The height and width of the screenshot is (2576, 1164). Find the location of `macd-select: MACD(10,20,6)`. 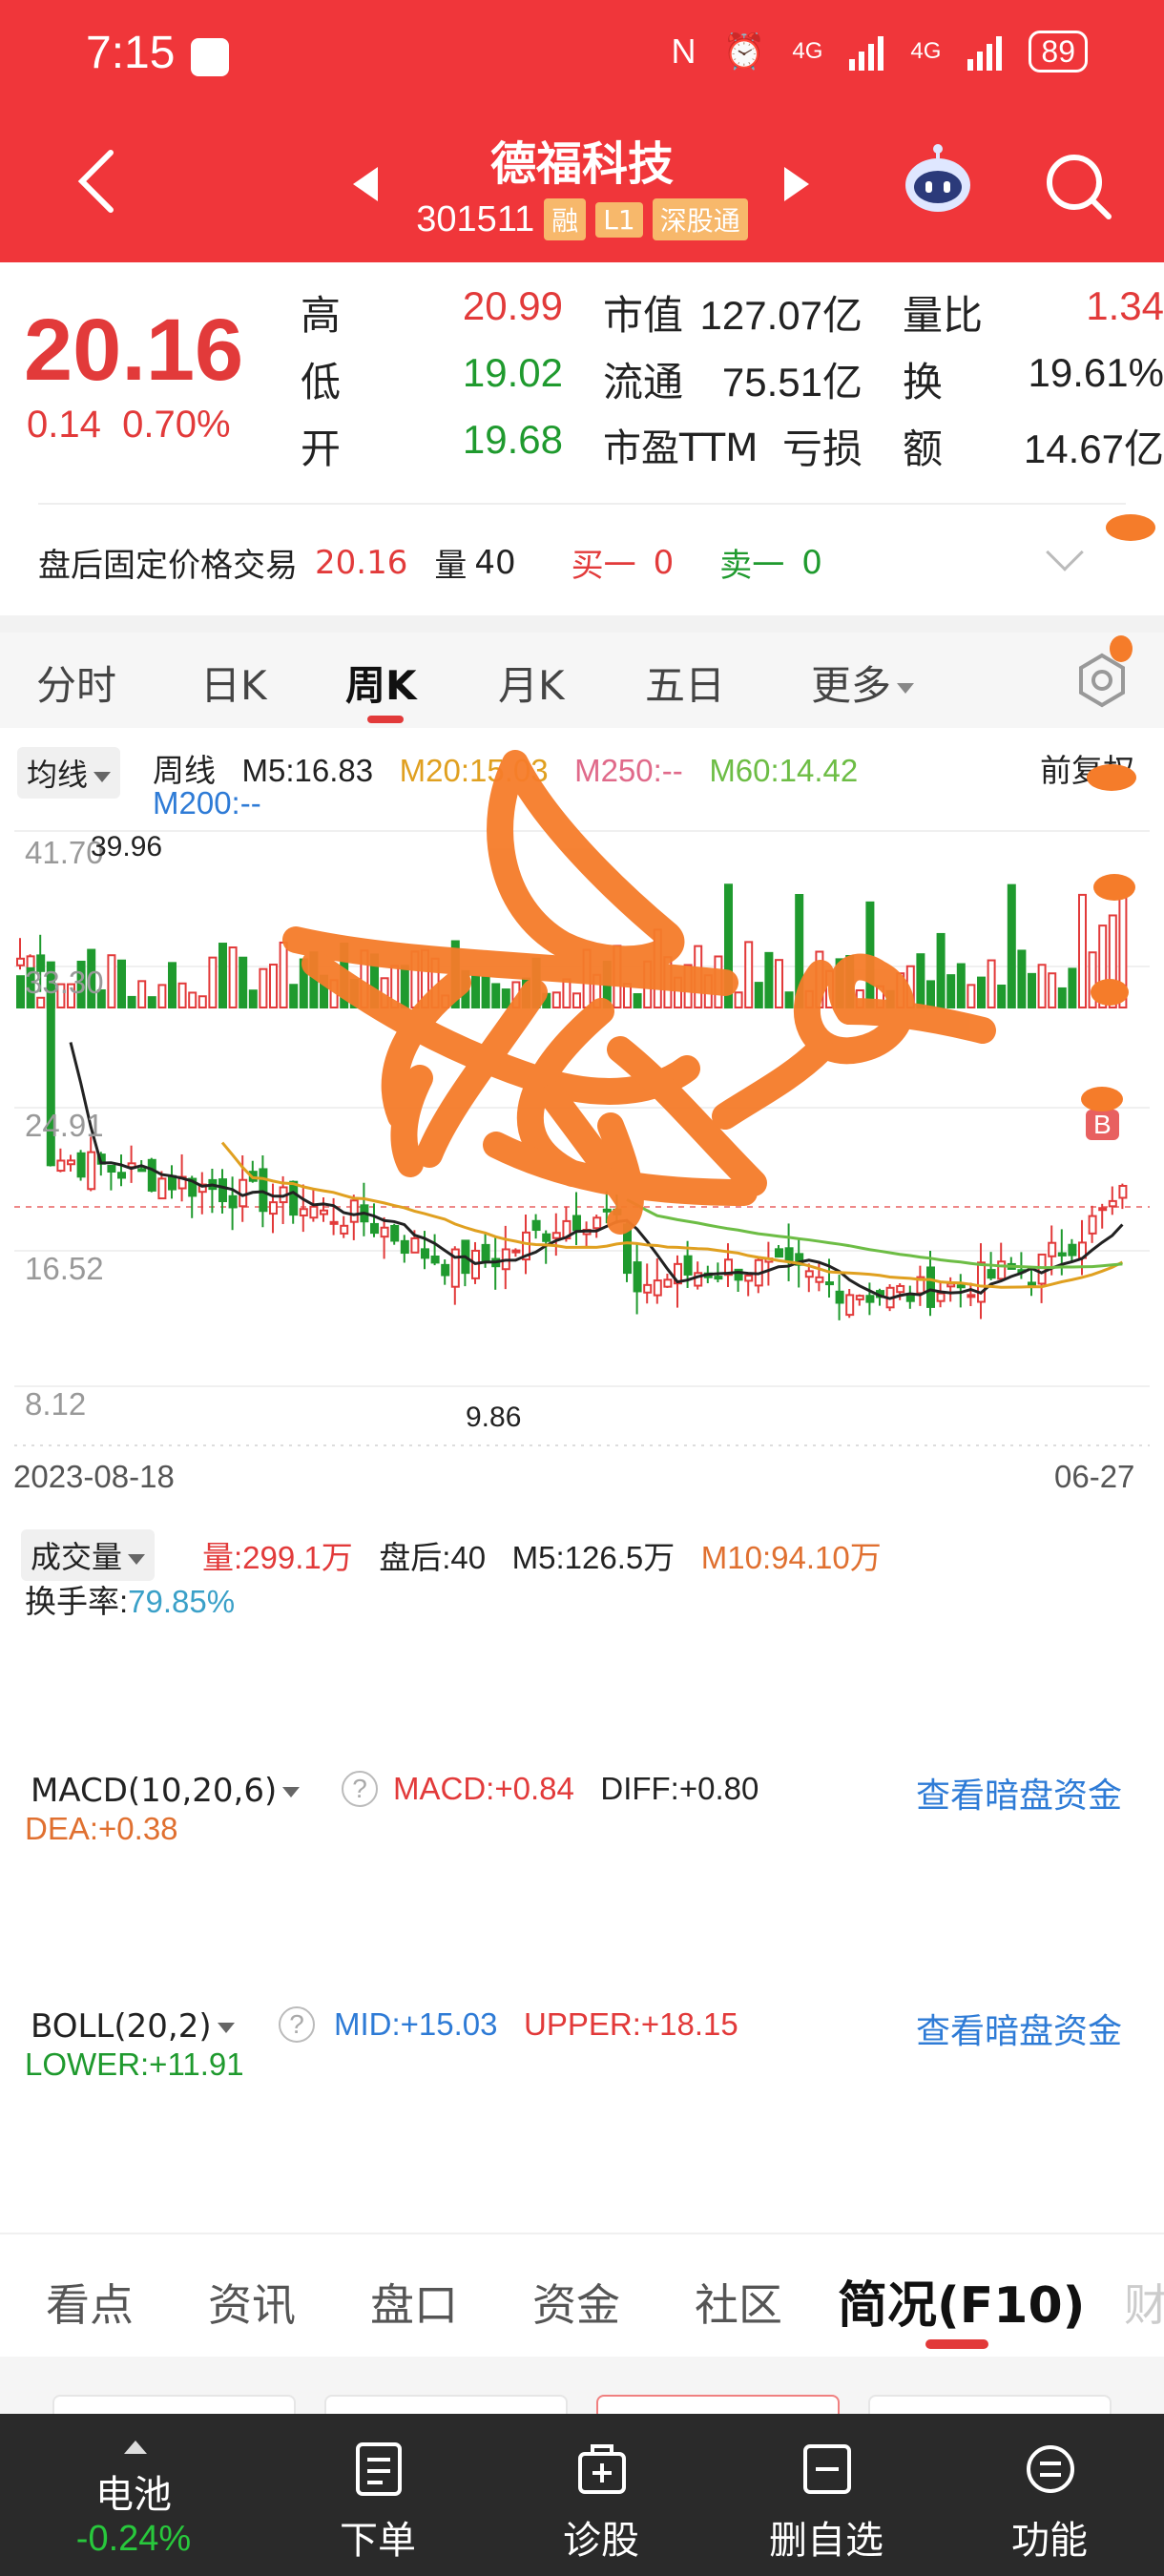

macd-select: MACD(10,20,6) is located at coordinates (165, 1791).